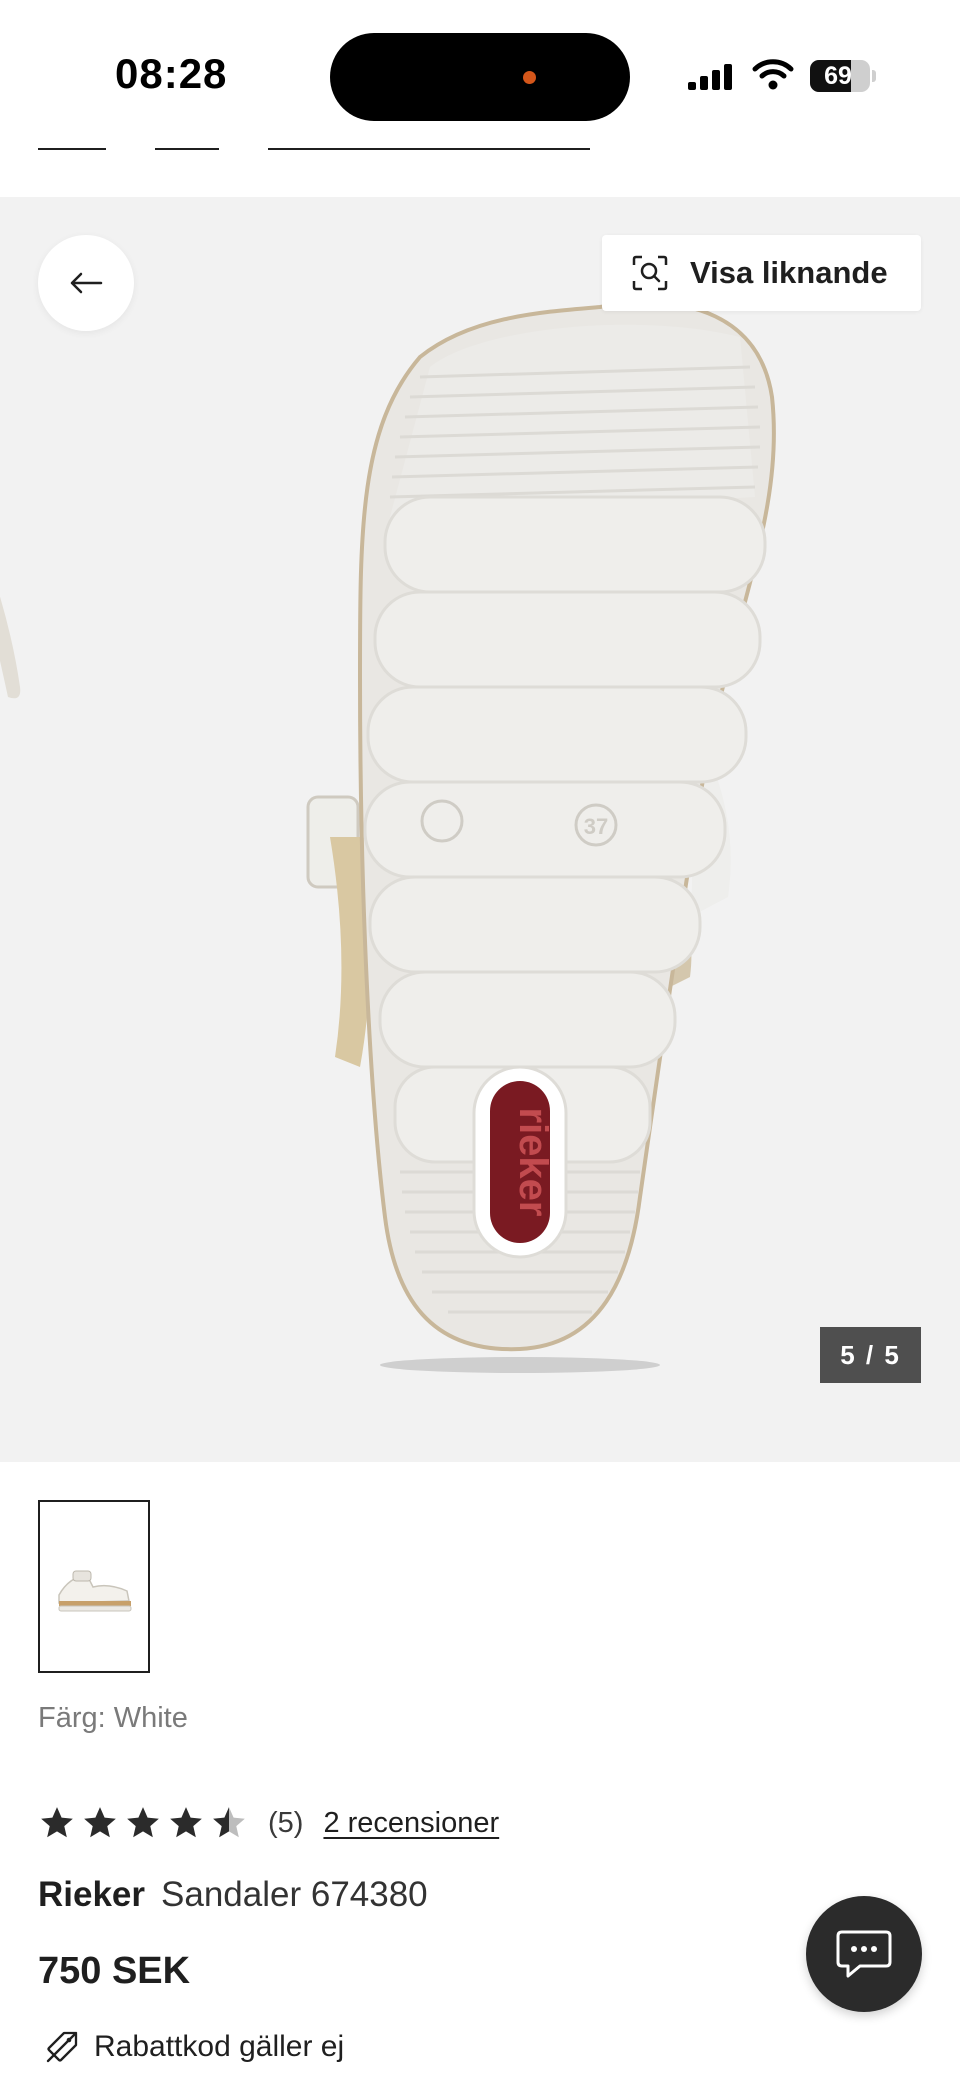  What do you see at coordinates (529, 77) in the screenshot?
I see `camera-indicator-dot` at bounding box center [529, 77].